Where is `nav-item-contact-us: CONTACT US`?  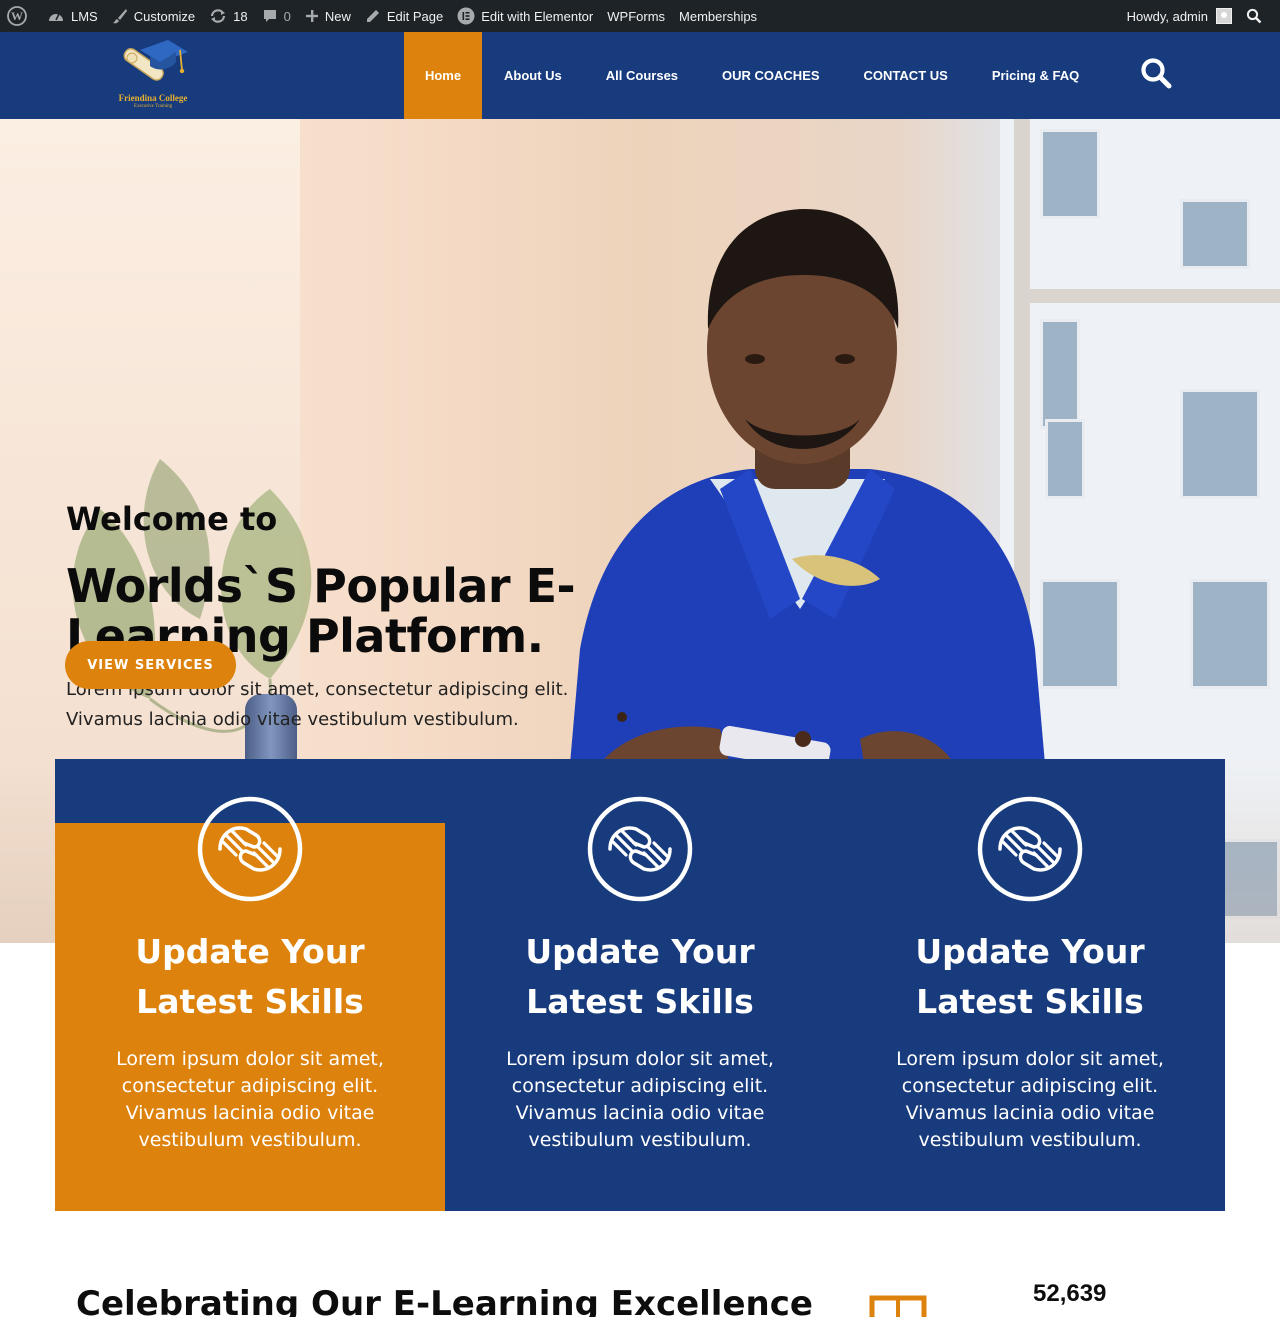
nav-item-contact-us: CONTACT US is located at coordinates (906, 75).